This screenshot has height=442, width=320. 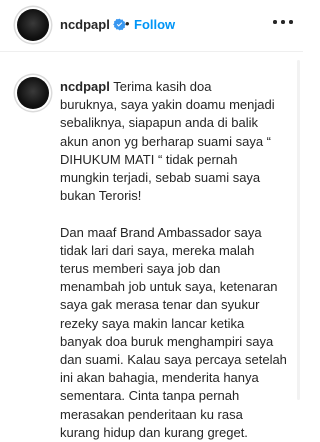 I want to click on verified-badge-icon, so click(x=119, y=24).